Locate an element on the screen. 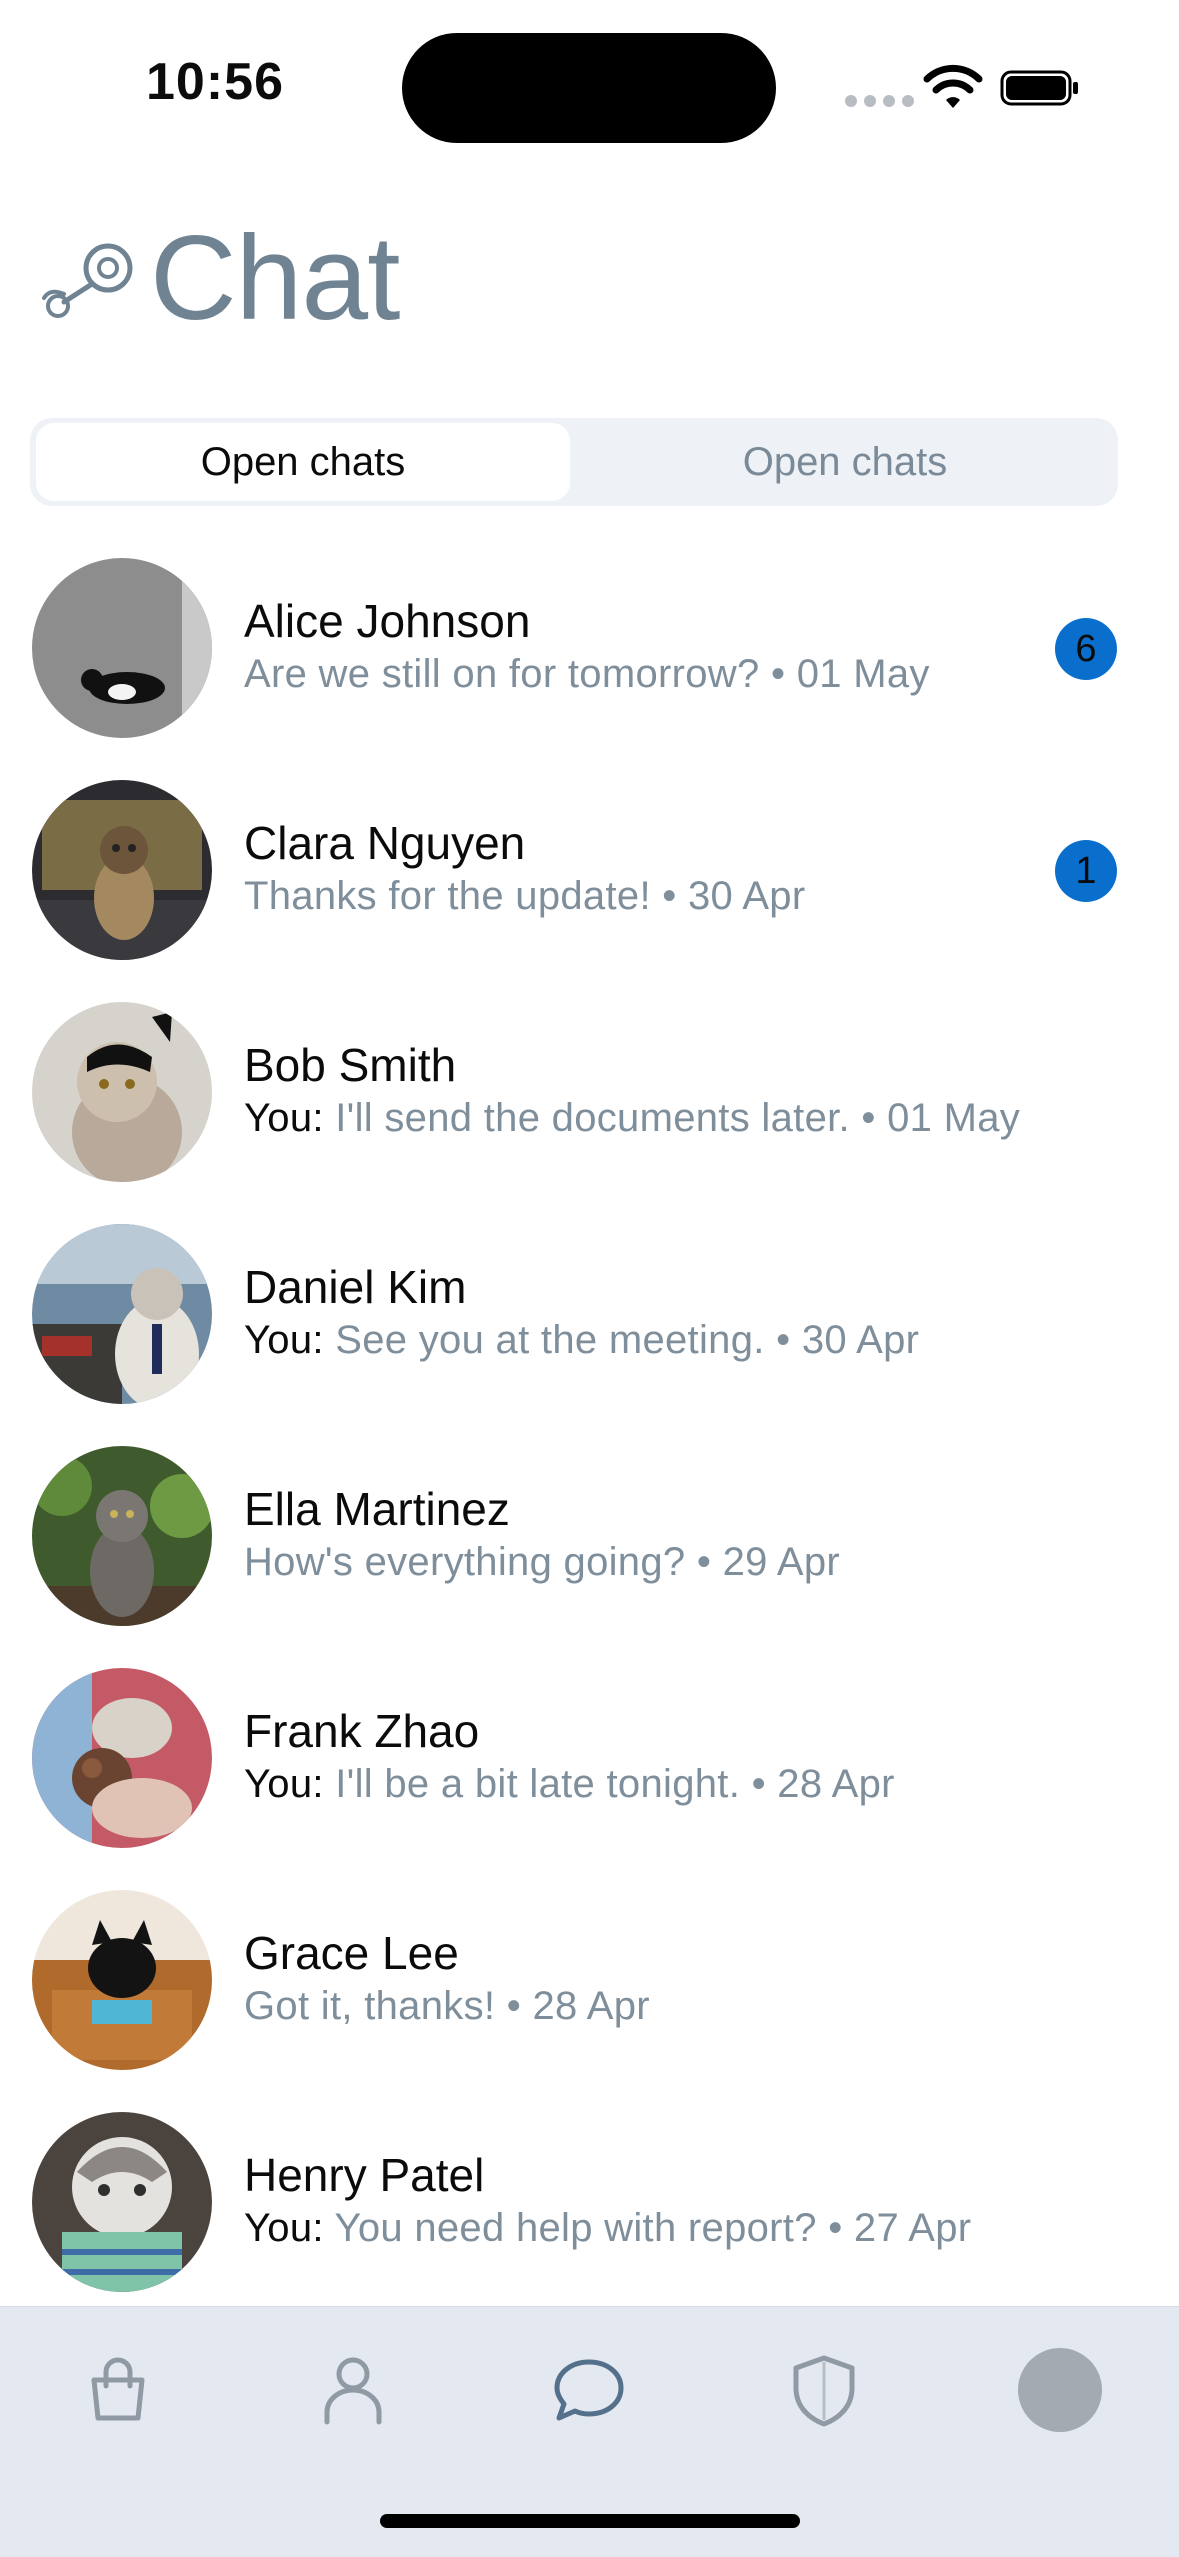  chat-preview: Got it, thanks! • 28 Apr is located at coordinates (447, 2006).